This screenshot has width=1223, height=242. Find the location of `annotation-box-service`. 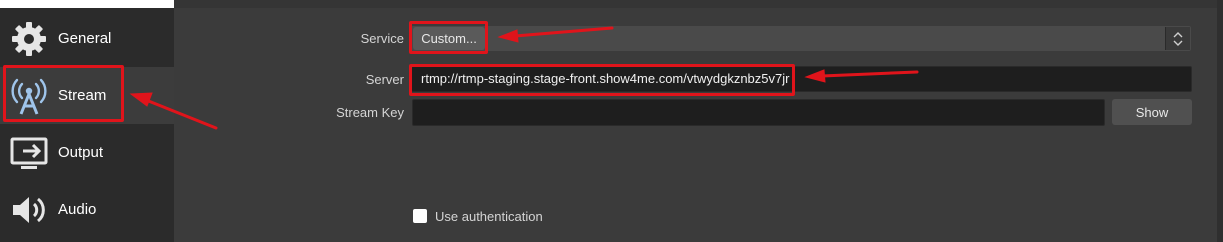

annotation-box-service is located at coordinates (448, 37).